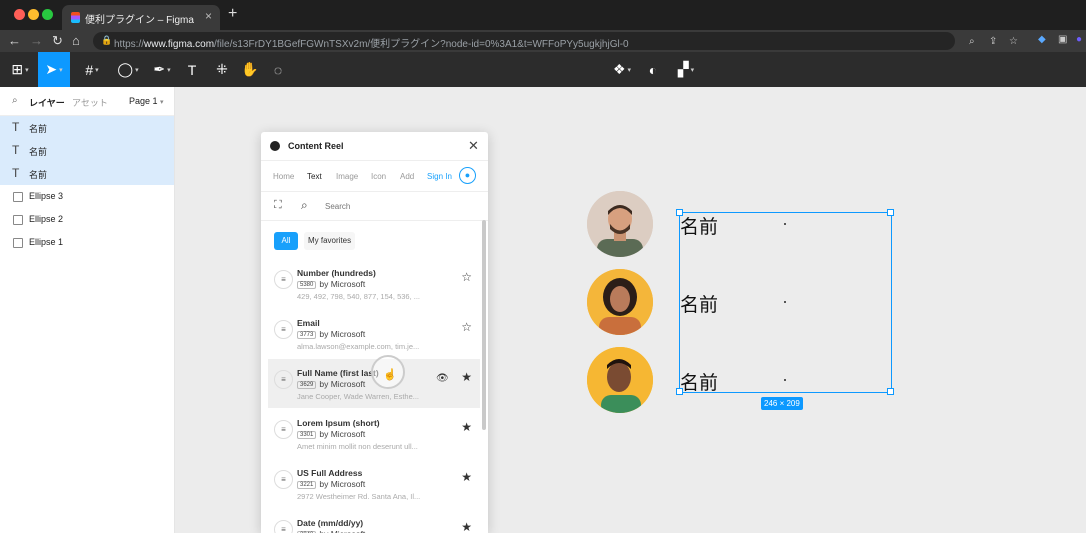 This screenshot has width=1086, height=533. I want to click on tab-icon: Icon, so click(378, 176).